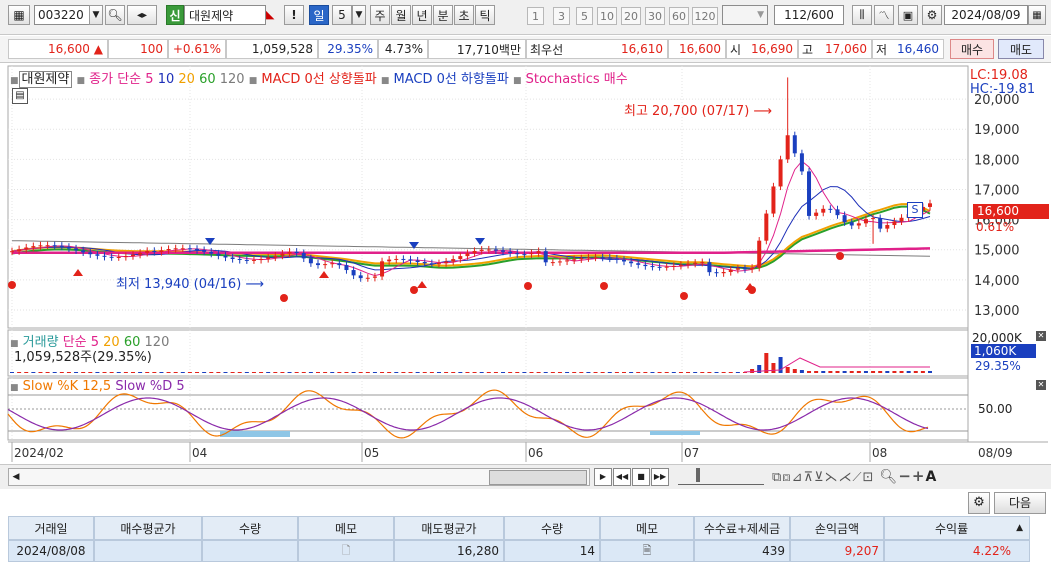  Describe the element at coordinates (62, 15) in the screenshot. I see `stock-code-input: 003220` at that location.